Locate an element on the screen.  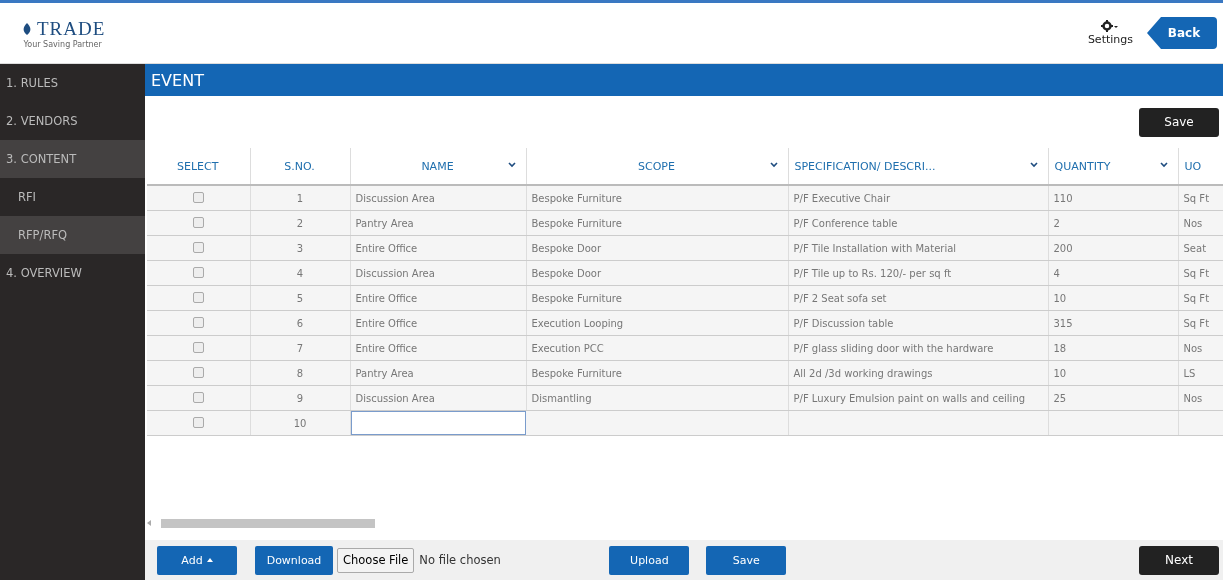
table-cell: 1 is located at coordinates (300, 198).